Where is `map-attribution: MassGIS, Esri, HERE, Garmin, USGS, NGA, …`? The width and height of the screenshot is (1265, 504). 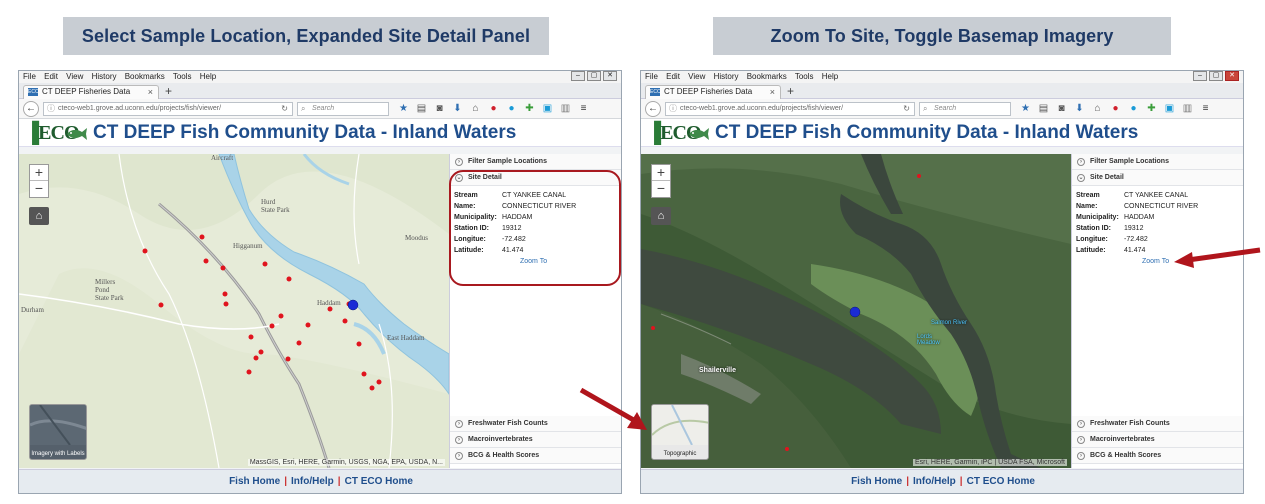 map-attribution: MassGIS, Esri, HERE, Garmin, USGS, NGA, … is located at coordinates (346, 462).